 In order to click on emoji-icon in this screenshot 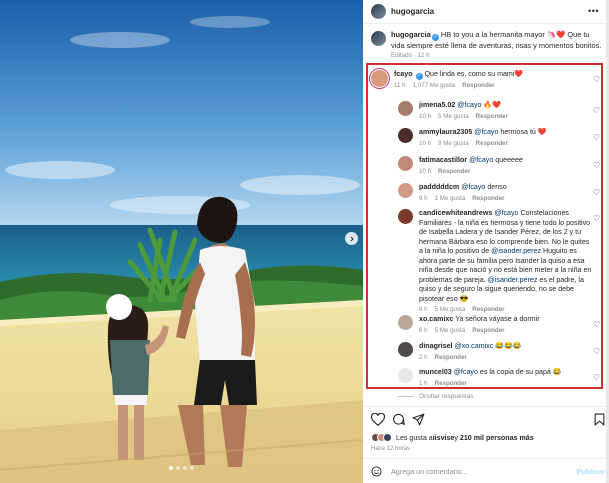, I will do `click(376, 471)`.